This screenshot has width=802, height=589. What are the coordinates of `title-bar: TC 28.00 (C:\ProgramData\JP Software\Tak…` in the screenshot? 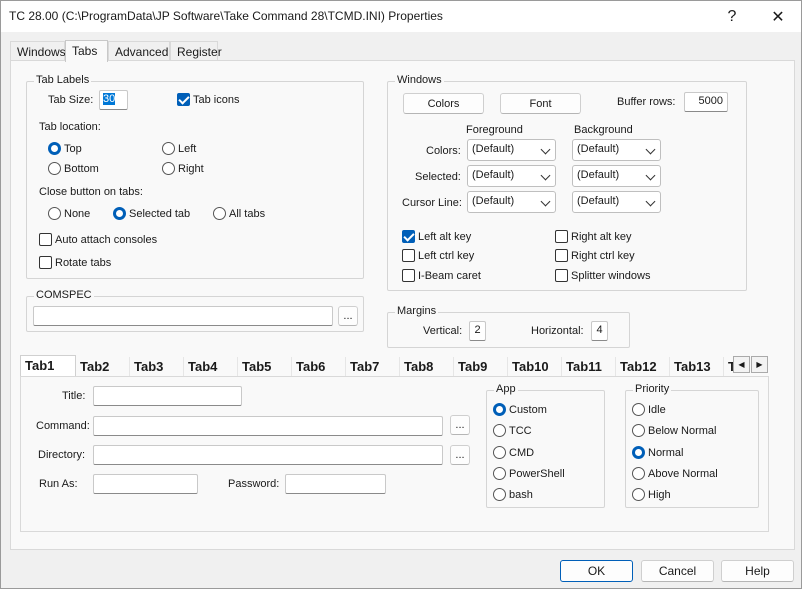 It's located at (401, 16).